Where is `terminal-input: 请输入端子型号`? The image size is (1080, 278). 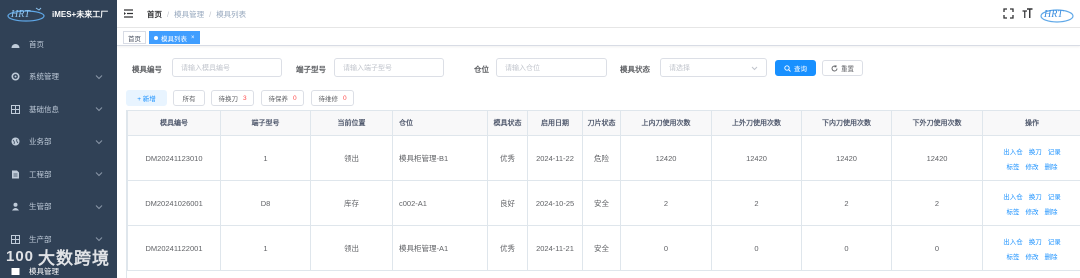
terminal-input: 请输入端子型号 is located at coordinates (389, 67).